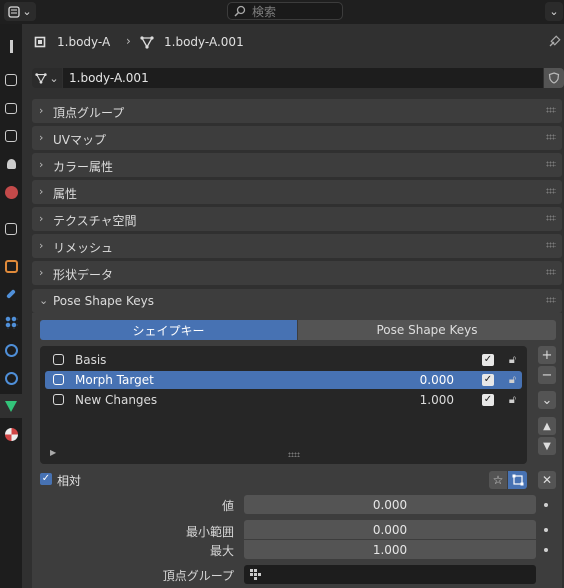 Image resolution: width=564 pixels, height=588 pixels. I want to click on pin-shape-key-button: ☆, so click(498, 480).